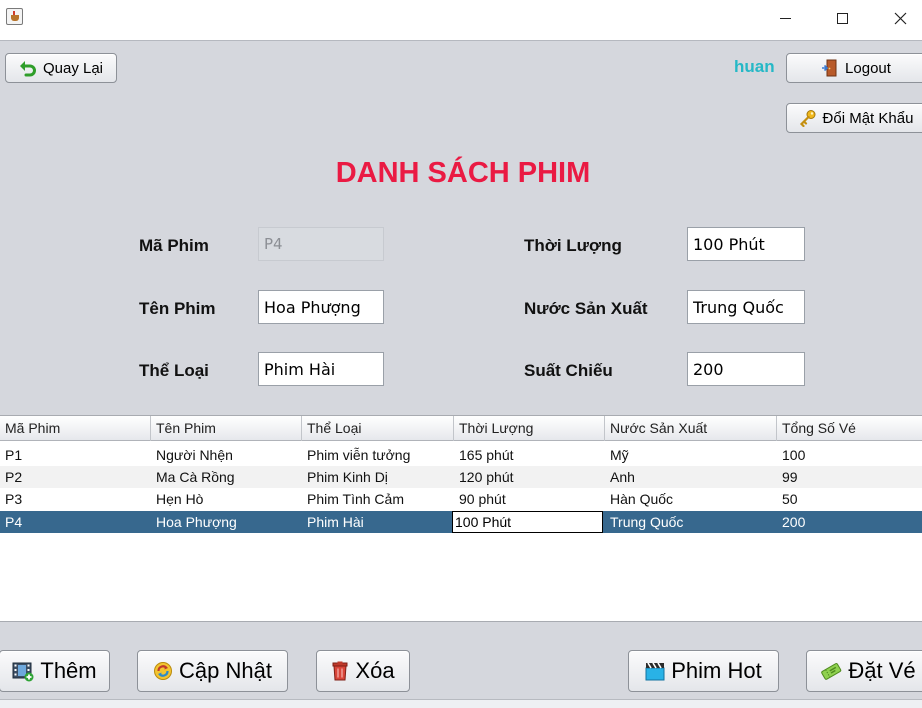 The image size is (922, 708). Describe the element at coordinates (321, 369) in the screenshot. I see `the-loai-field` at that location.